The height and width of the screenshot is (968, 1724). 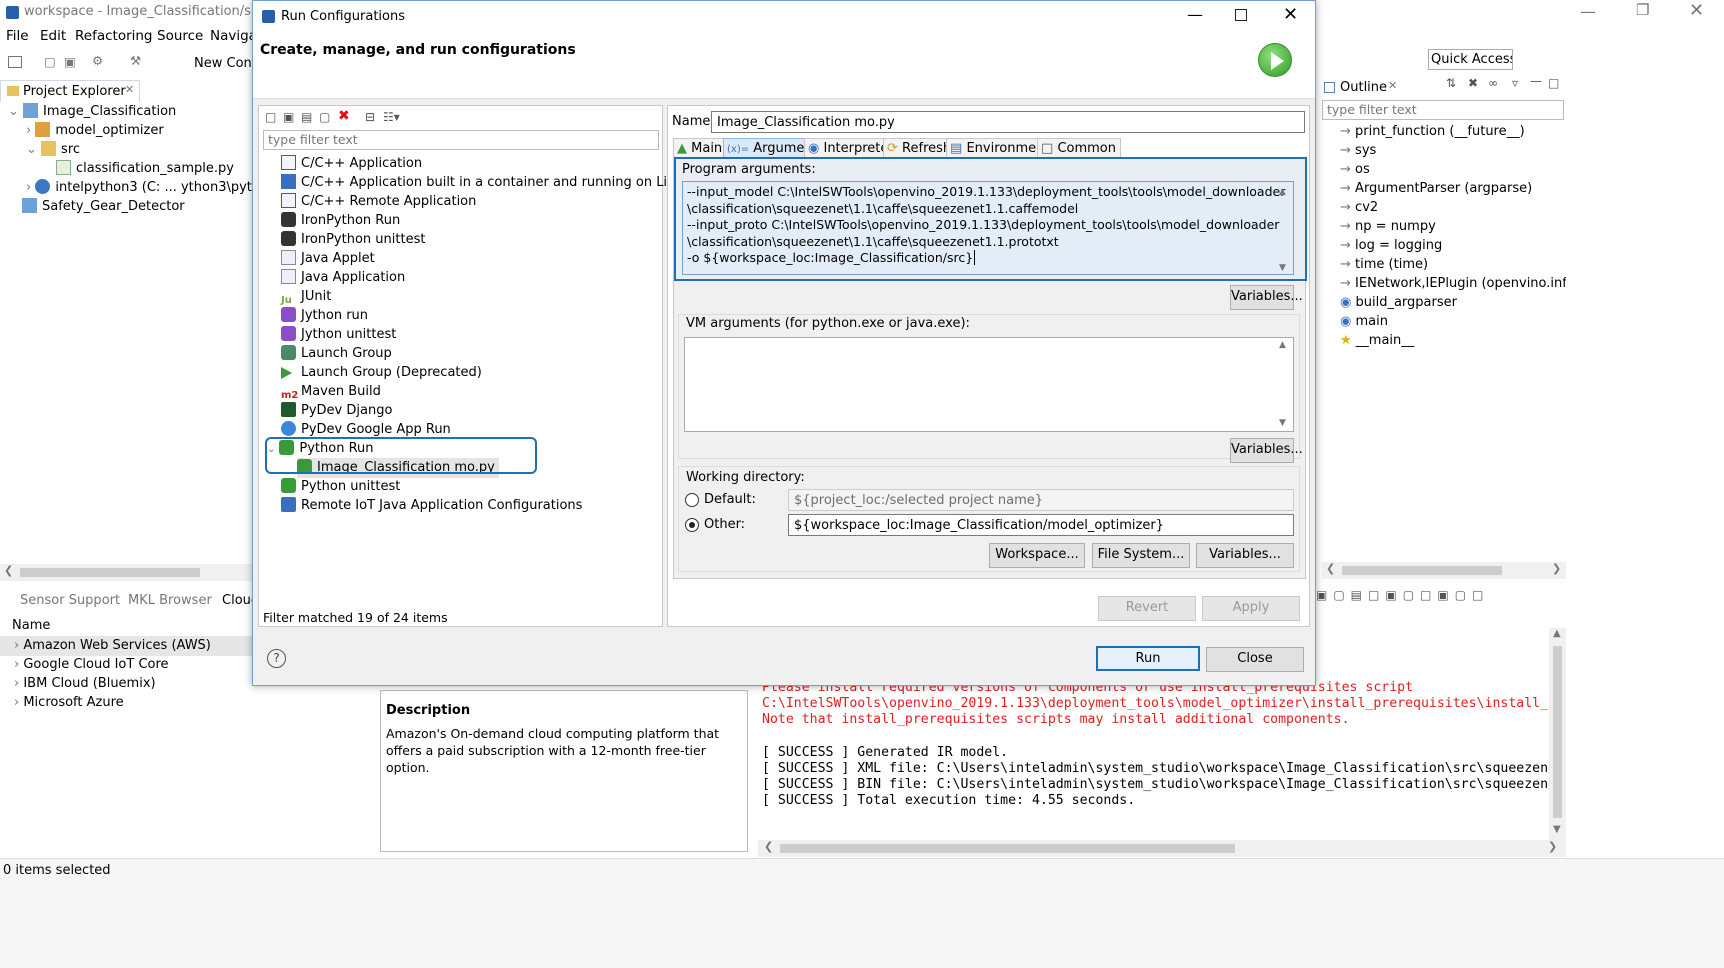 What do you see at coordinates (989, 384) in the screenshot?
I see `vm-args-textarea: ▲ ▼` at bounding box center [989, 384].